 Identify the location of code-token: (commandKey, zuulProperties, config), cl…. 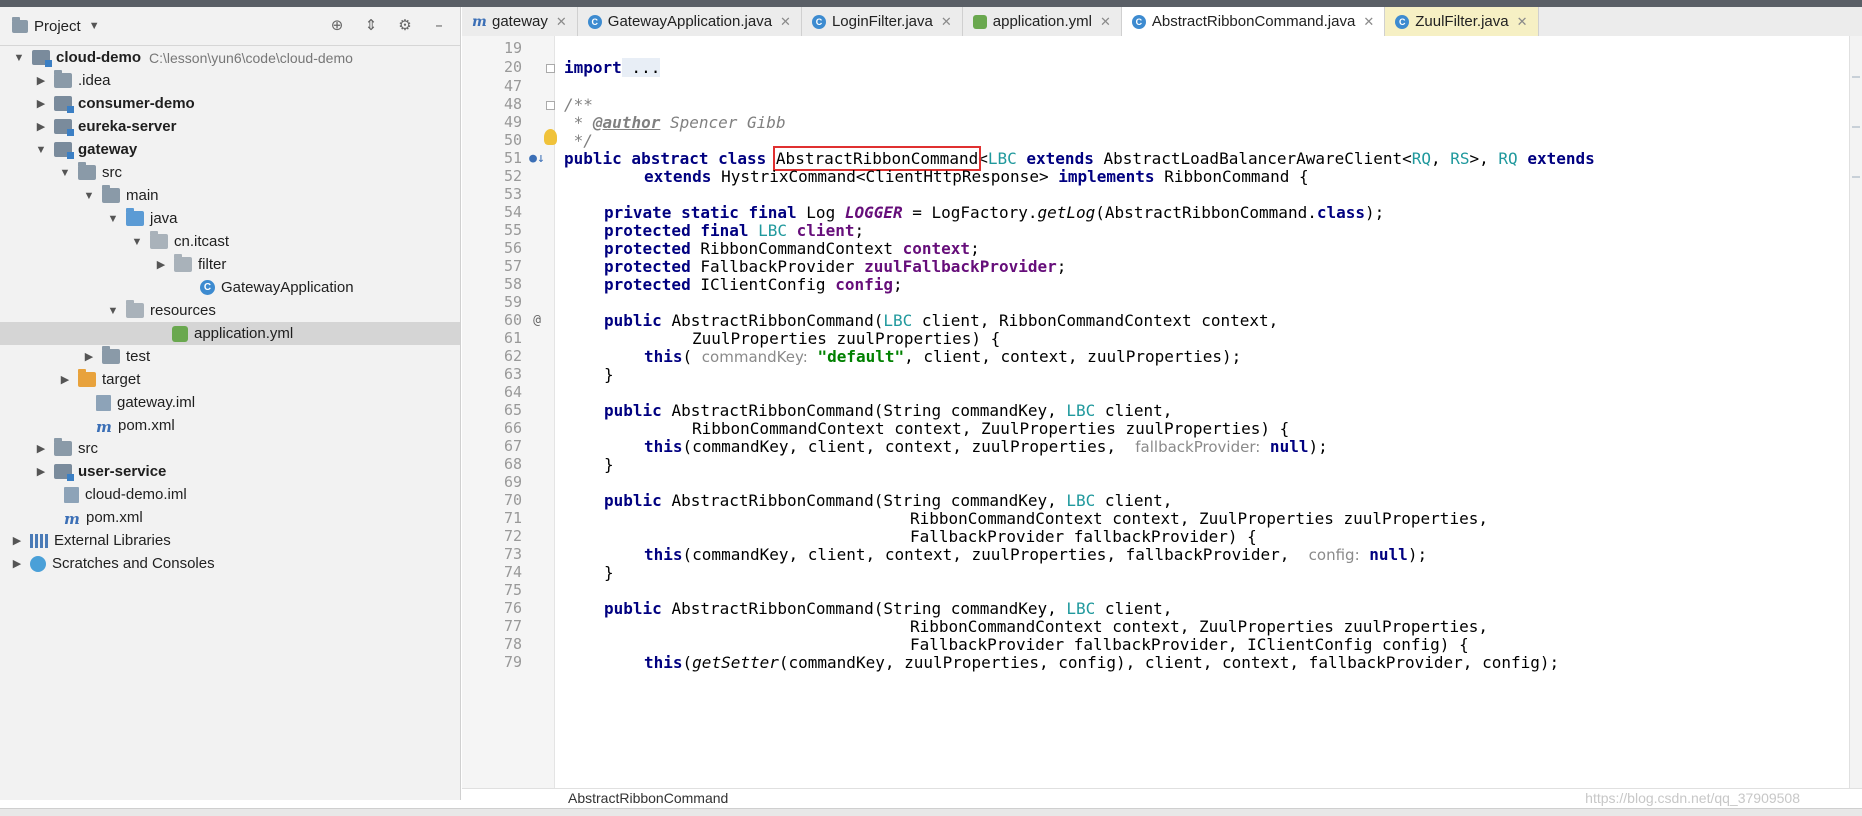
(1169, 662).